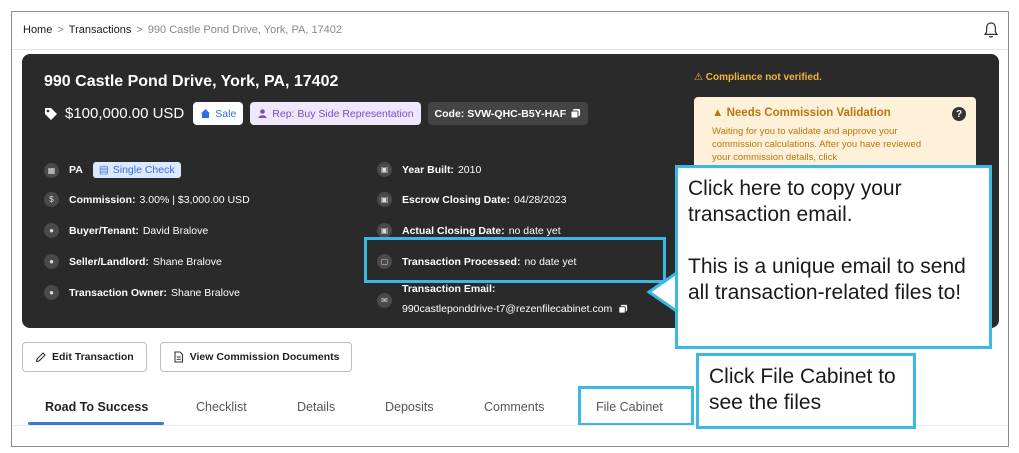 The width and height of the screenshot is (1019, 453). Describe the element at coordinates (808, 113) in the screenshot. I see `commission-validation-title-text: Needs Commission Validation` at that location.